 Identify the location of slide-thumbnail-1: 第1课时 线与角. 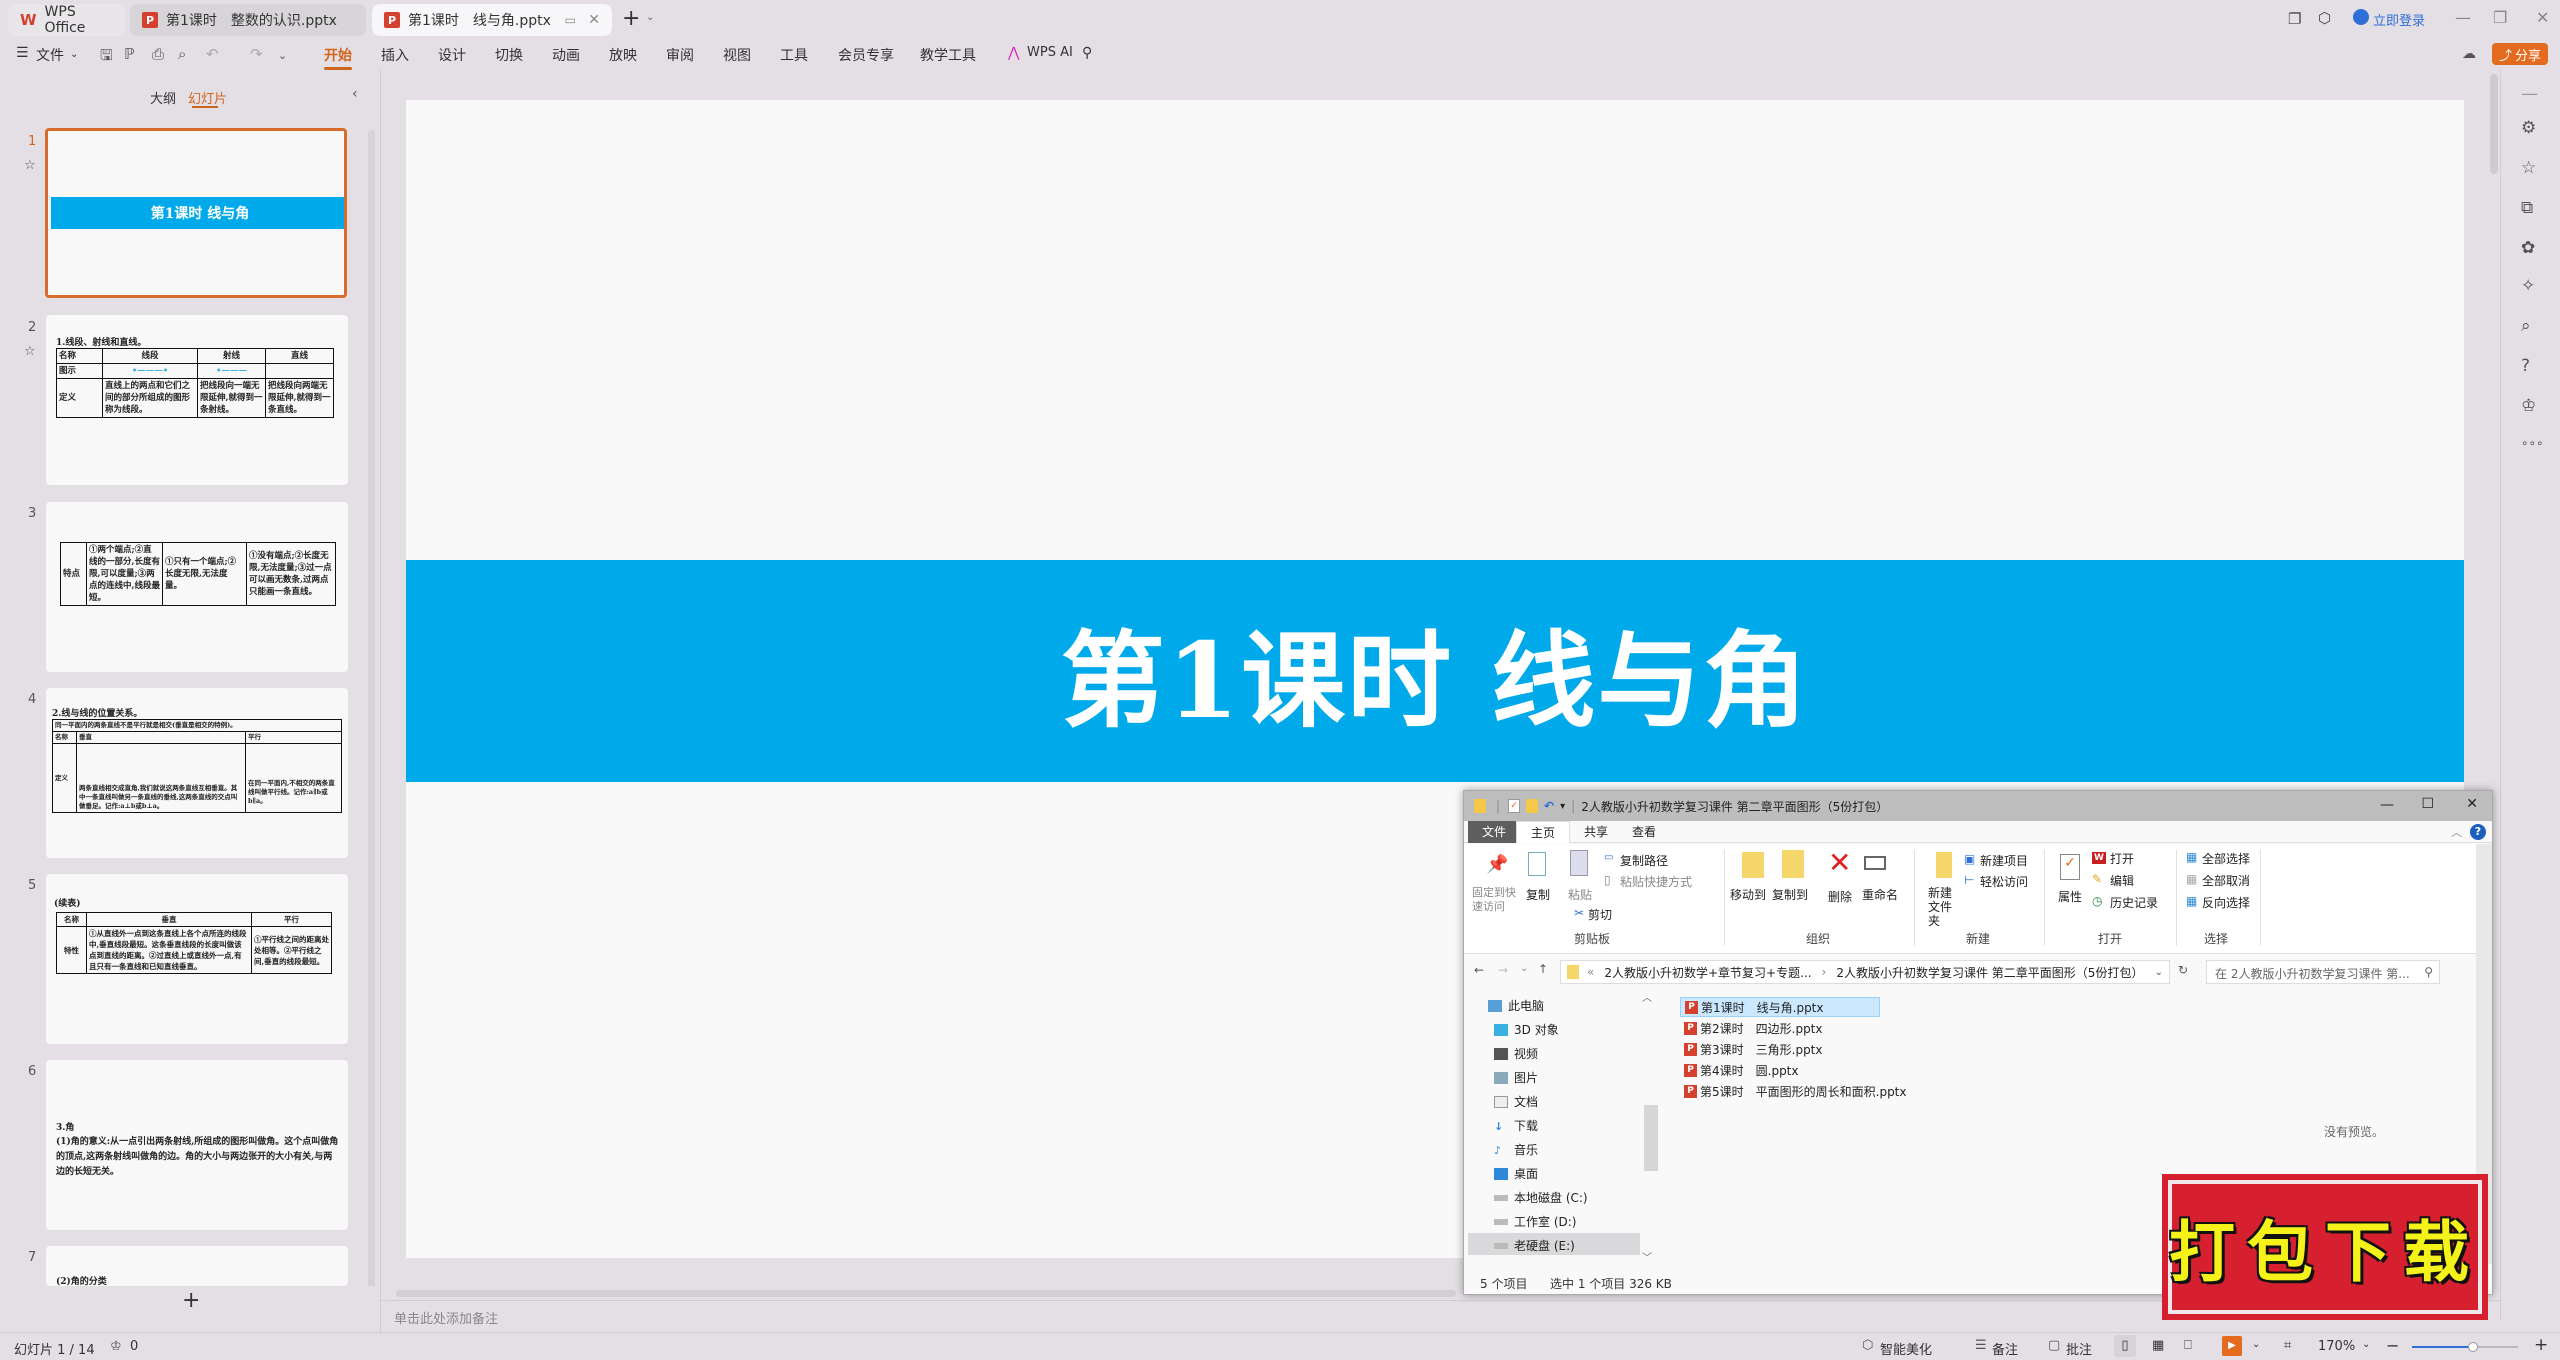
(196, 213).